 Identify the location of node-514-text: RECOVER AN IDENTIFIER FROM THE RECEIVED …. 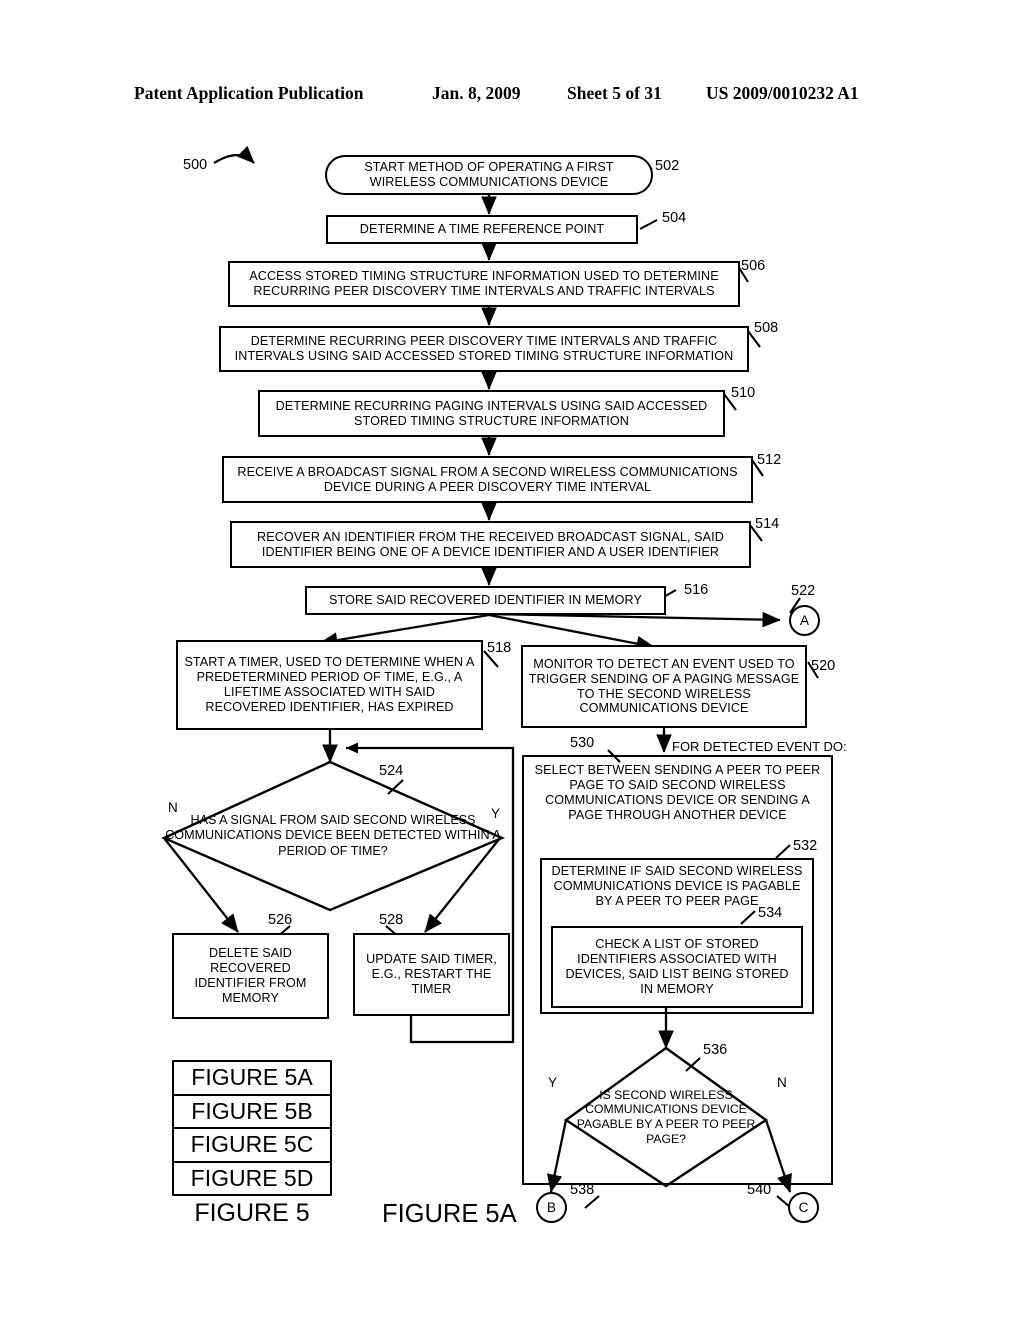
(490, 544).